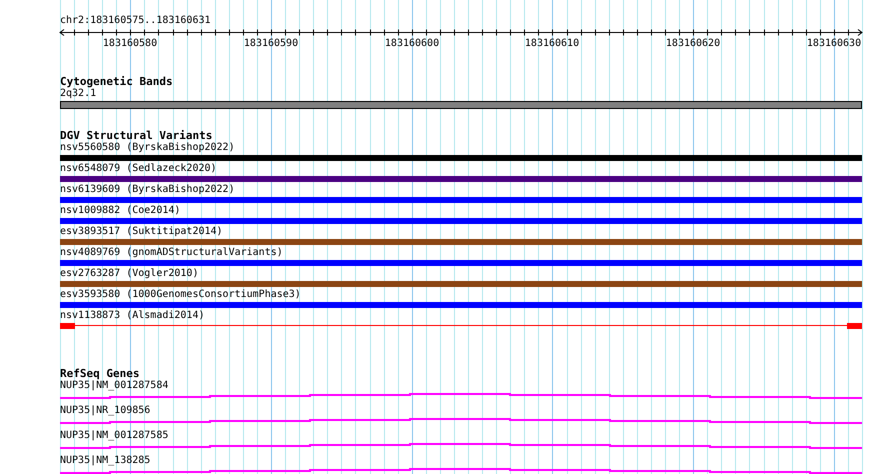 The height and width of the screenshot is (474, 890). Describe the element at coordinates (693, 43) in the screenshot. I see `position-label: 183160620` at that location.